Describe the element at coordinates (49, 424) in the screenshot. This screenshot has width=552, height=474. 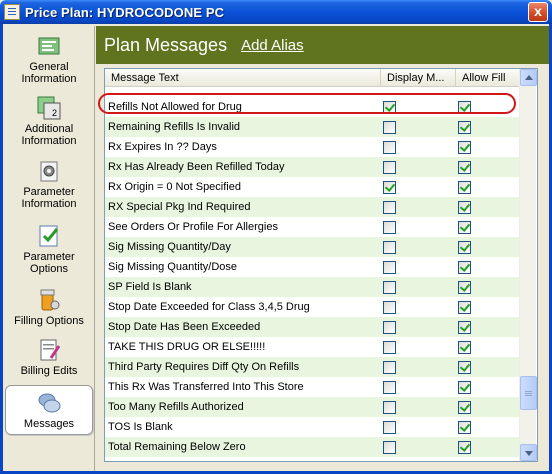
I see `nav-label: Messages` at that location.